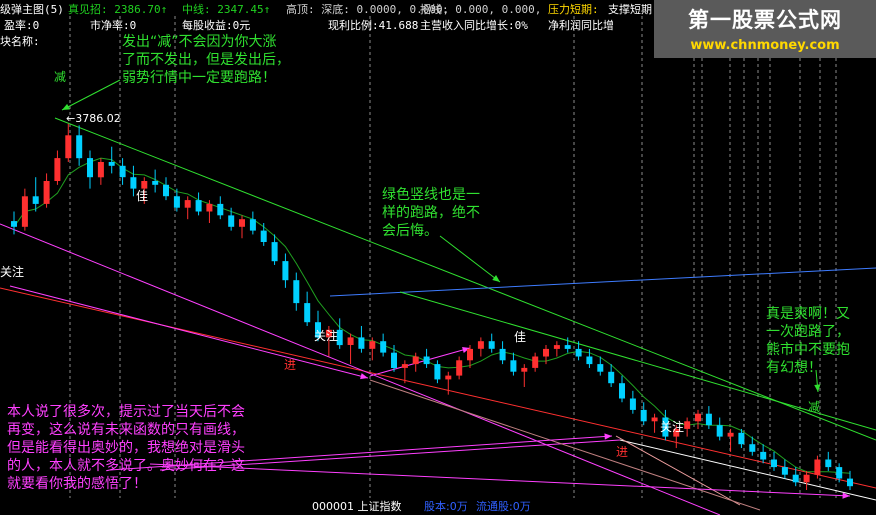 Image resolution: width=876 pixels, height=515 pixels. What do you see at coordinates (326, 336) in the screenshot?
I see `signal-guanzhu-2: 关注` at bounding box center [326, 336].